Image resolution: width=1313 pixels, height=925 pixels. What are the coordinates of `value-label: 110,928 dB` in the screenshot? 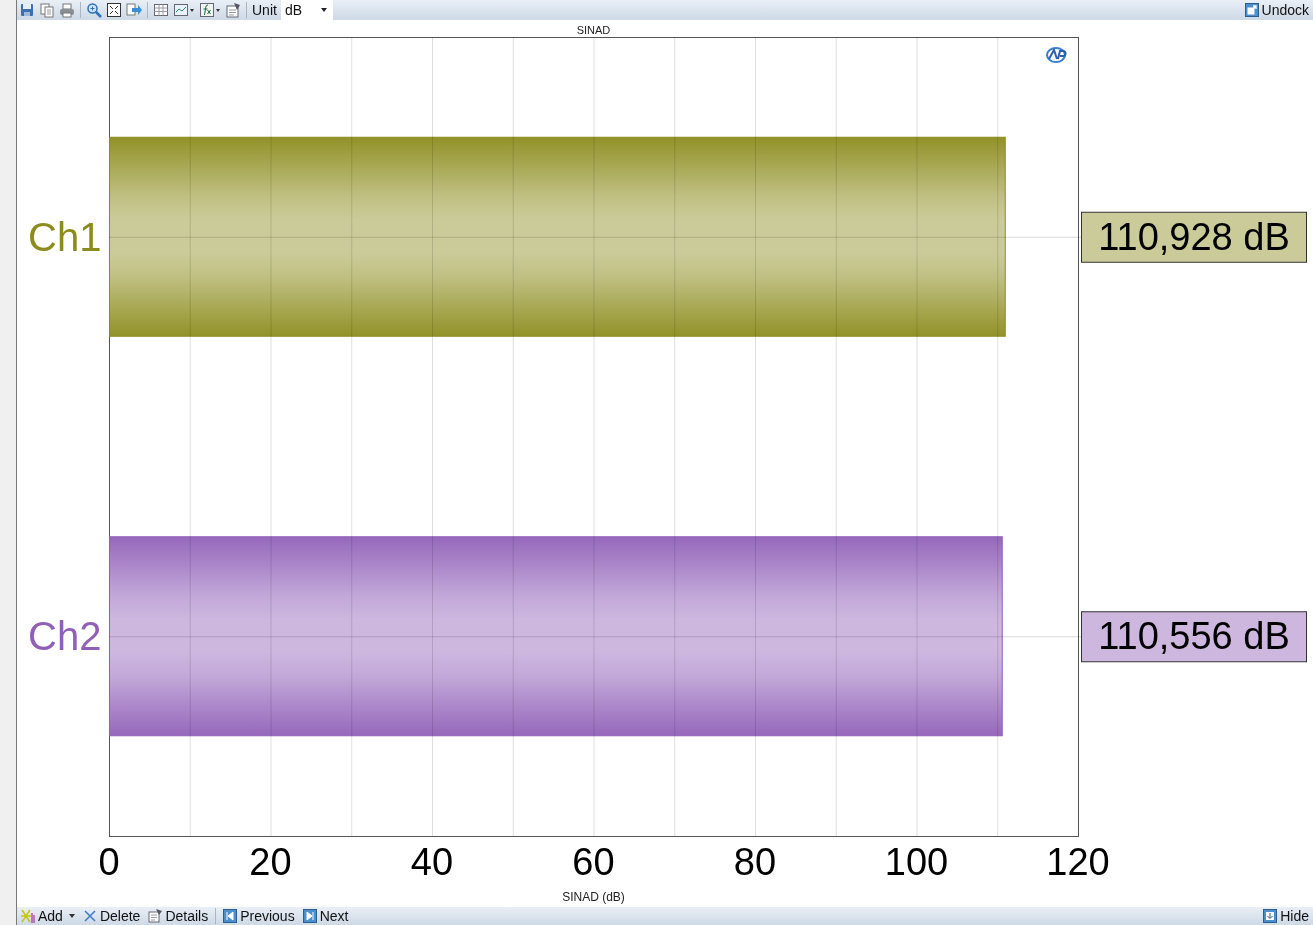 It's located at (1194, 237).